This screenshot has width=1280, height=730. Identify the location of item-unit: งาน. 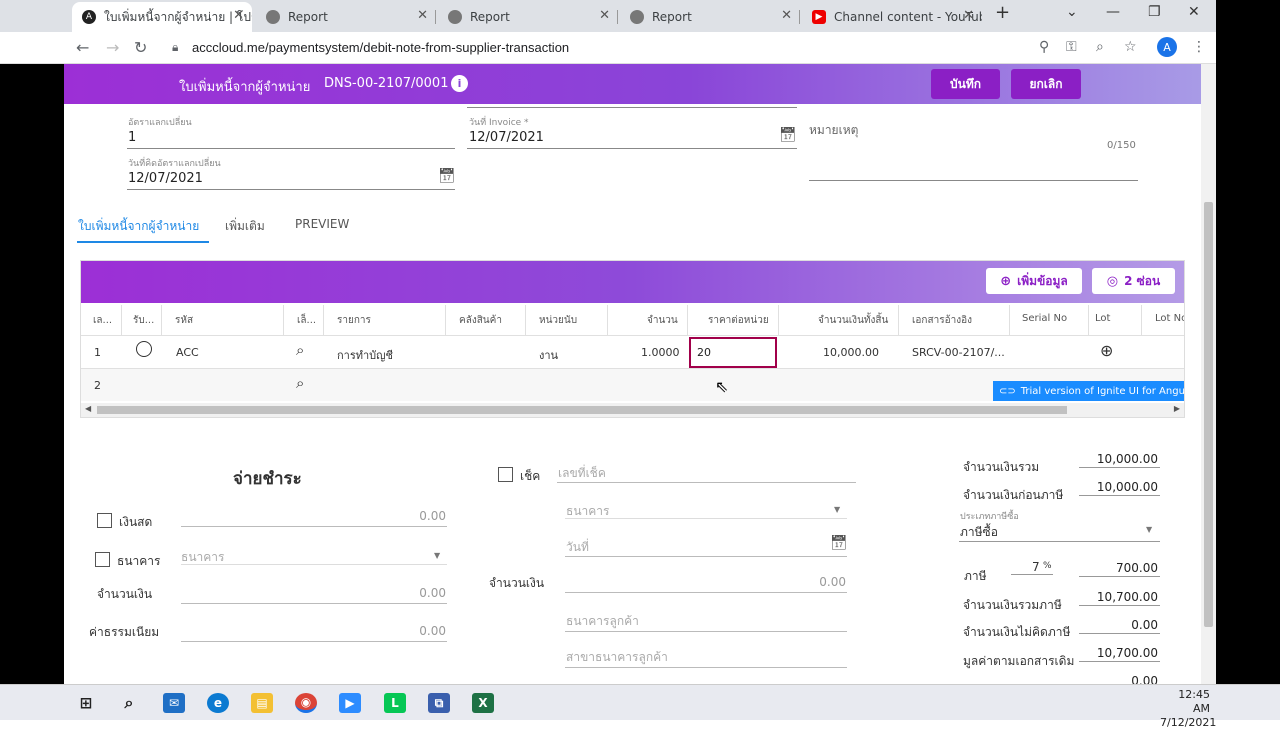
(548, 355).